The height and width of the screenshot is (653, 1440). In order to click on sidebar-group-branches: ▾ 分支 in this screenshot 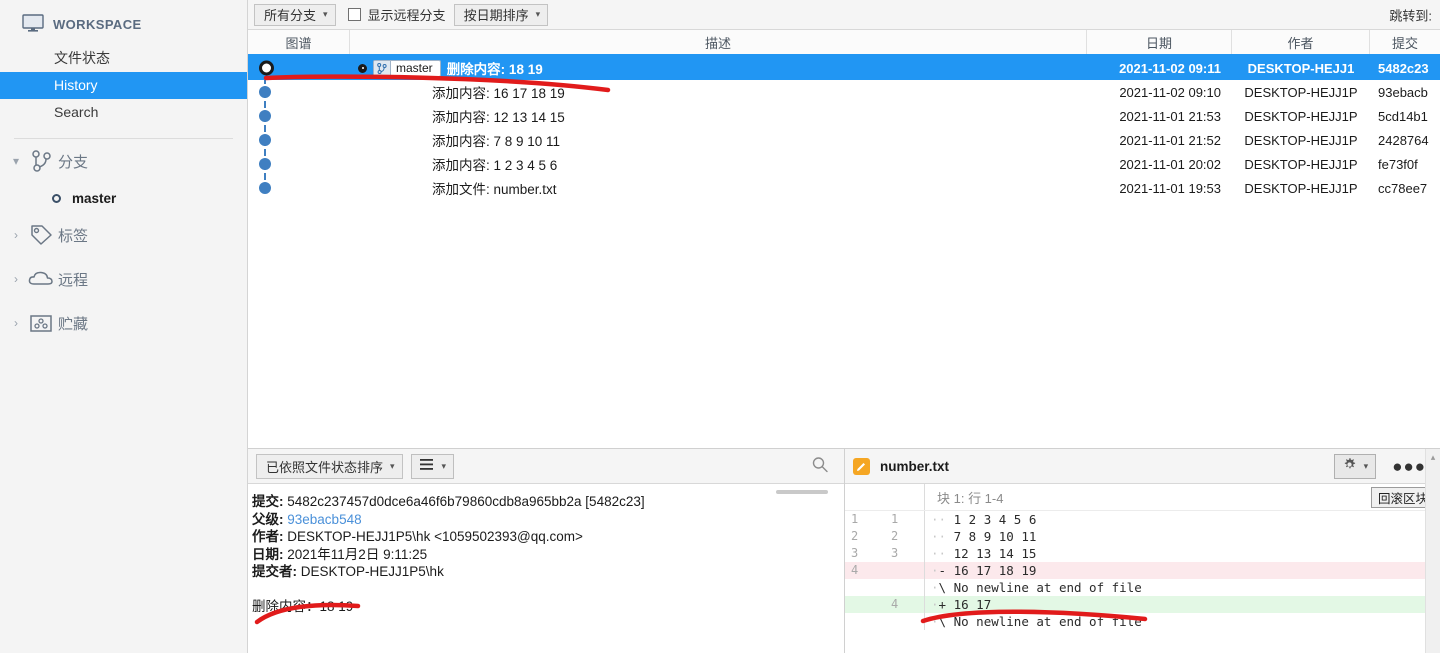, I will do `click(123, 161)`.